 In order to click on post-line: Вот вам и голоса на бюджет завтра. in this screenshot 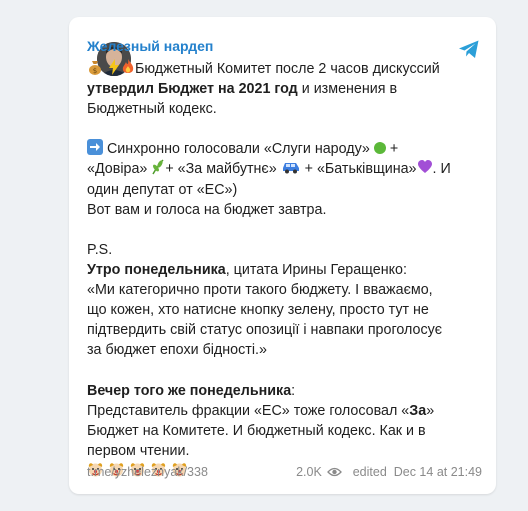, I will do `click(207, 209)`.